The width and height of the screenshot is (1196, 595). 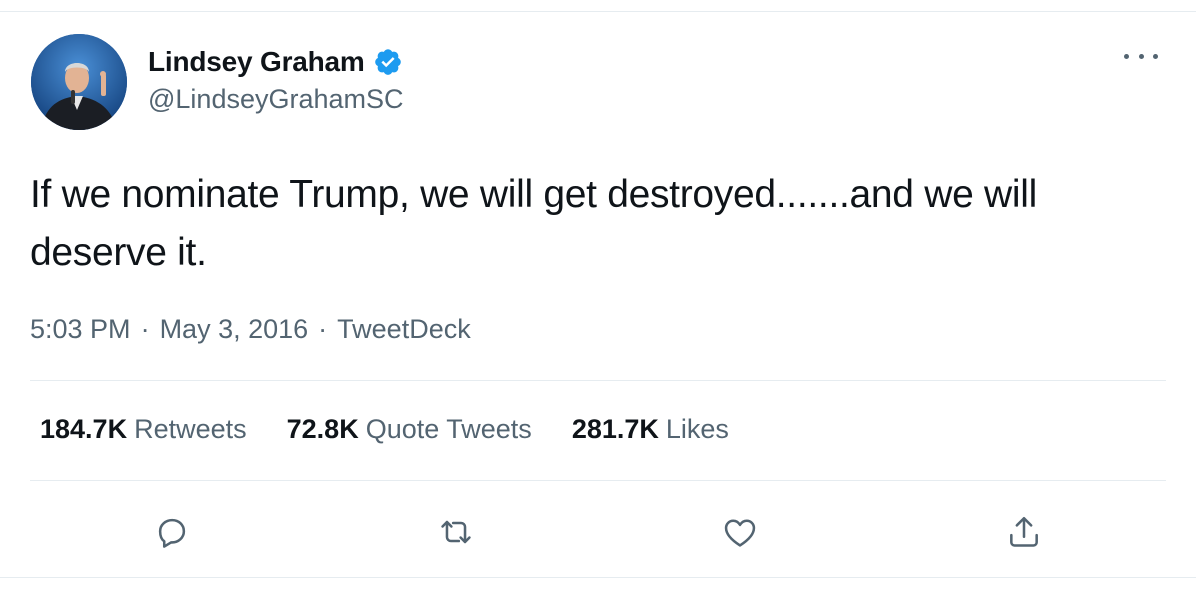 What do you see at coordinates (598, 532) in the screenshot?
I see `action-bar` at bounding box center [598, 532].